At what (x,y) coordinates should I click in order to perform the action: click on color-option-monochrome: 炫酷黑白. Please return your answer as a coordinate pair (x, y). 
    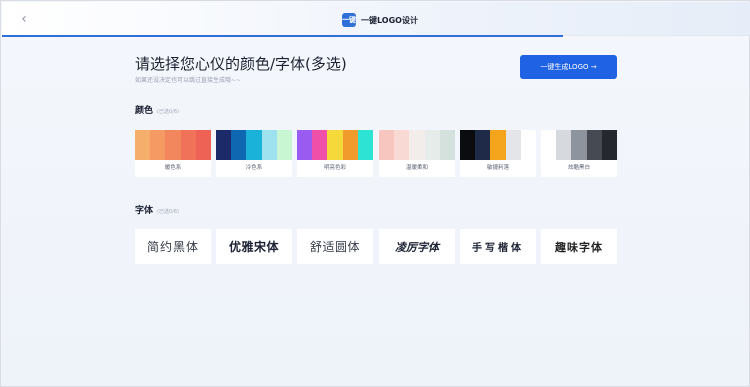
    Looking at the image, I should click on (579, 153).